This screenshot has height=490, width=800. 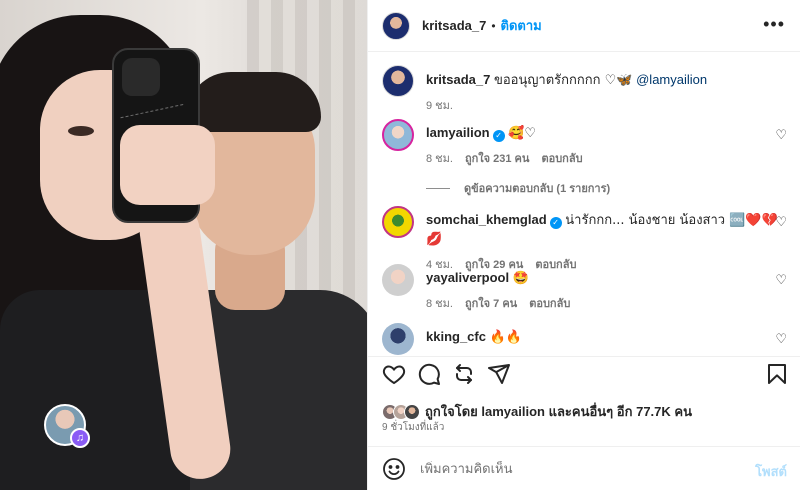 I want to click on send-icon, so click(x=499, y=374).